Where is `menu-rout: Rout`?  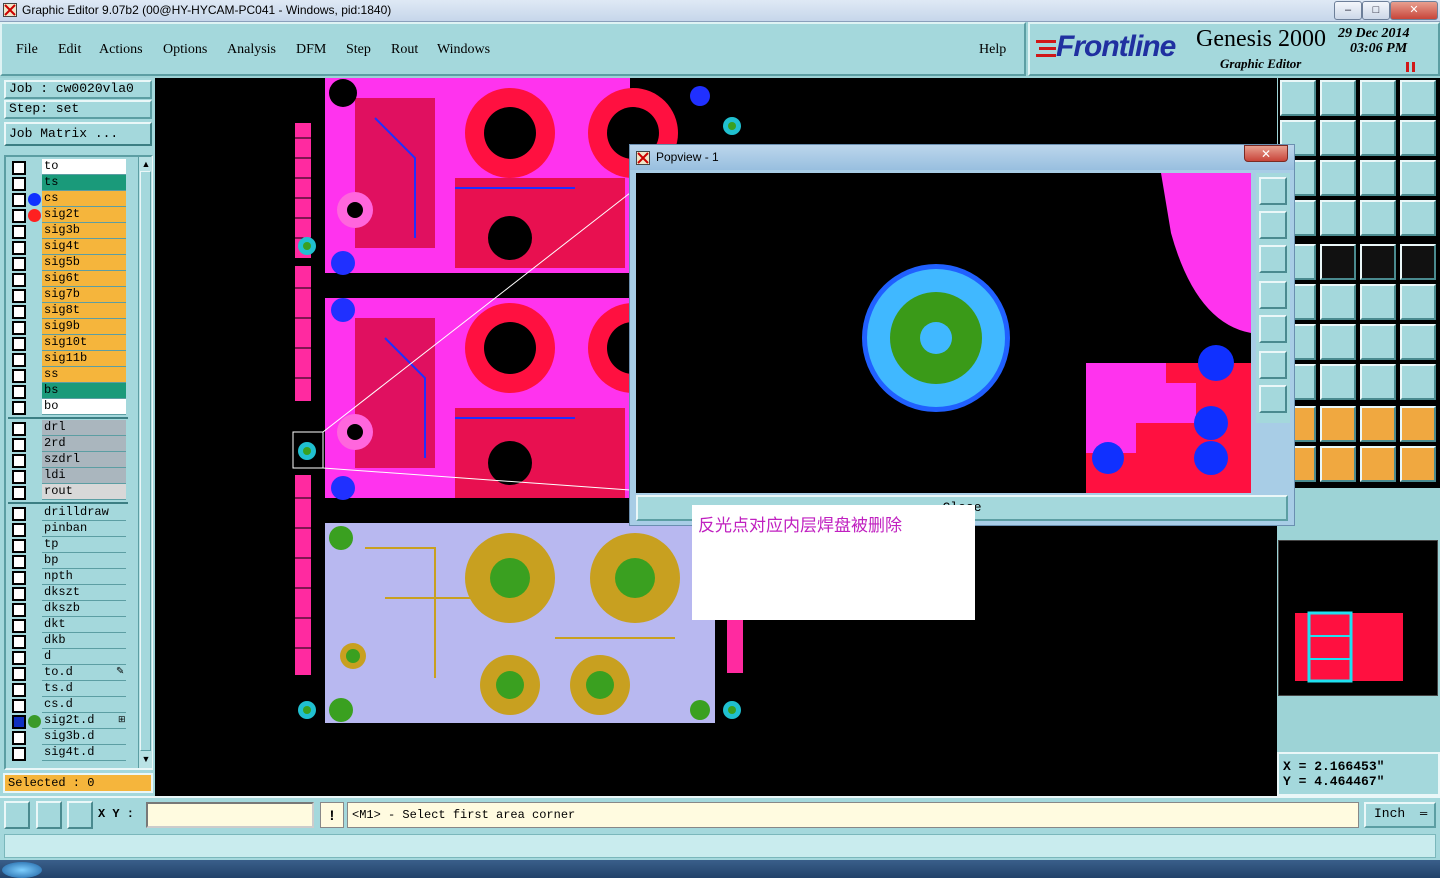 menu-rout: Rout is located at coordinates (404, 50).